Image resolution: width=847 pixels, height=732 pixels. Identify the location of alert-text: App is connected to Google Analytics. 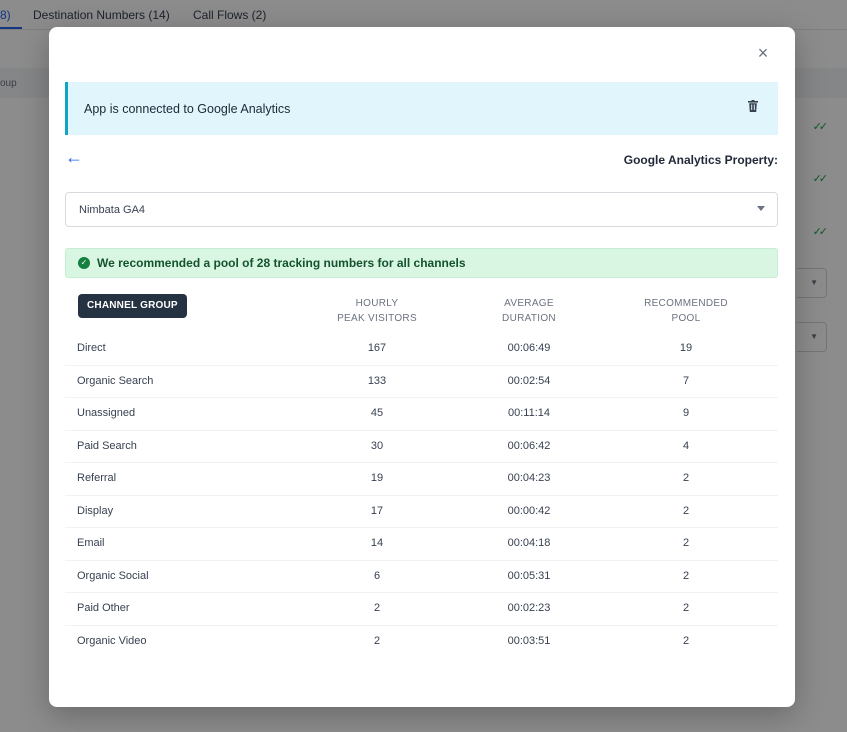
(187, 108).